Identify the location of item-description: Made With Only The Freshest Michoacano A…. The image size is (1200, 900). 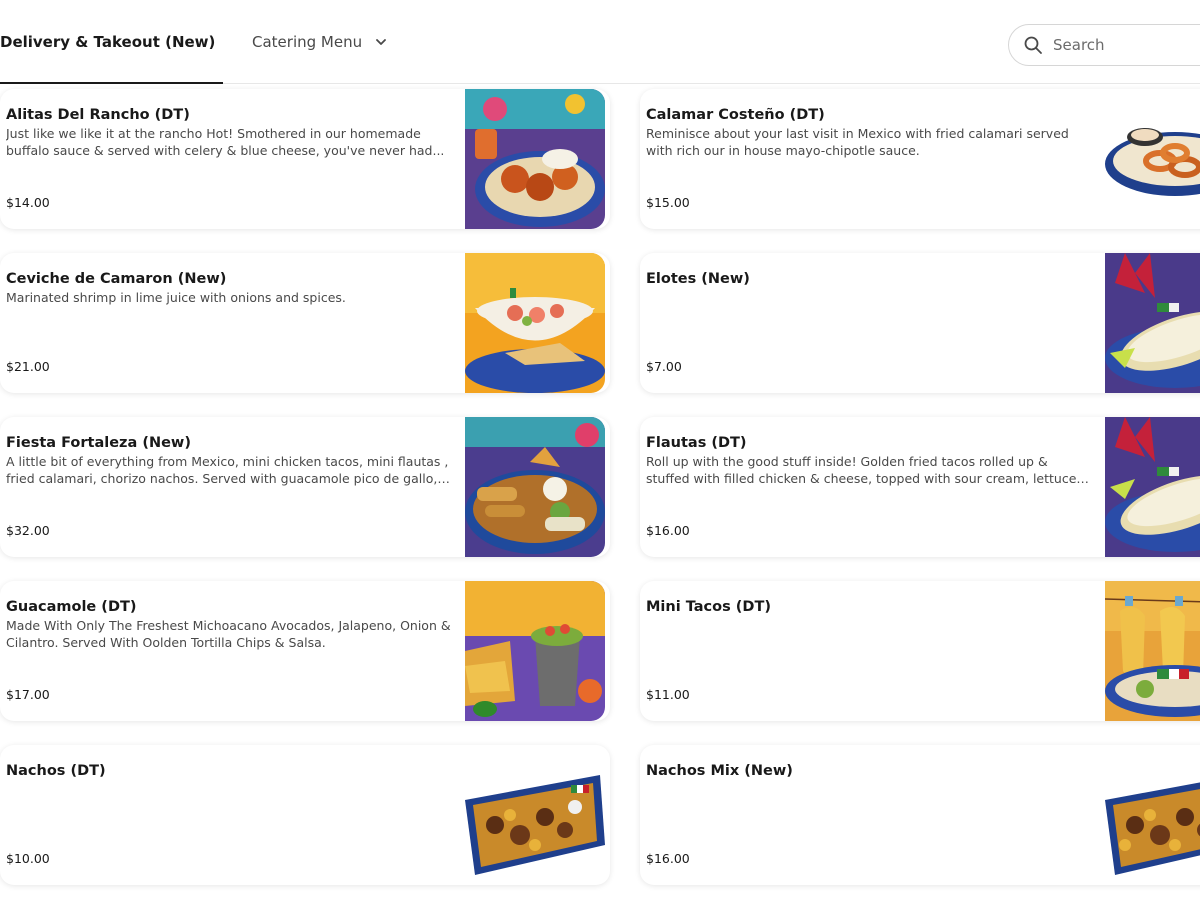
(228, 634).